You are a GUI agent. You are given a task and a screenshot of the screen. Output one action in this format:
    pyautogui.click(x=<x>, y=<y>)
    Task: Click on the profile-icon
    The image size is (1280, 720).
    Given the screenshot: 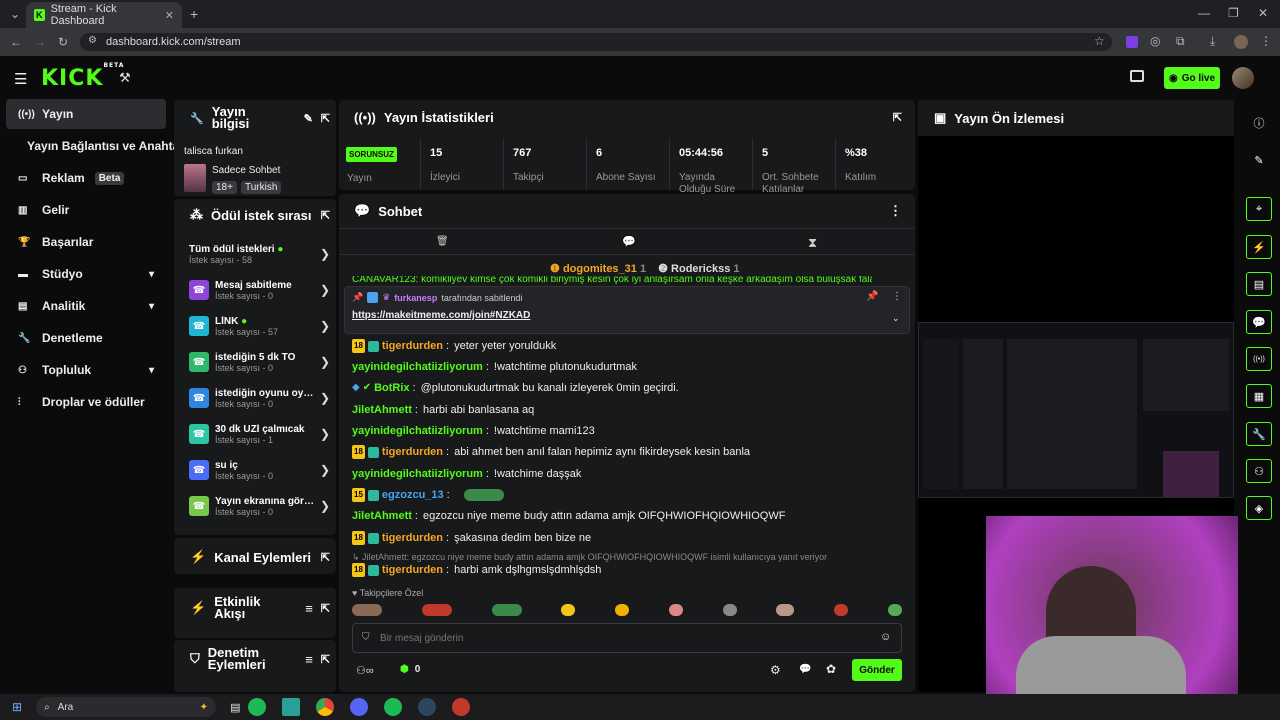 What is the action you would take?
    pyautogui.click(x=1241, y=42)
    